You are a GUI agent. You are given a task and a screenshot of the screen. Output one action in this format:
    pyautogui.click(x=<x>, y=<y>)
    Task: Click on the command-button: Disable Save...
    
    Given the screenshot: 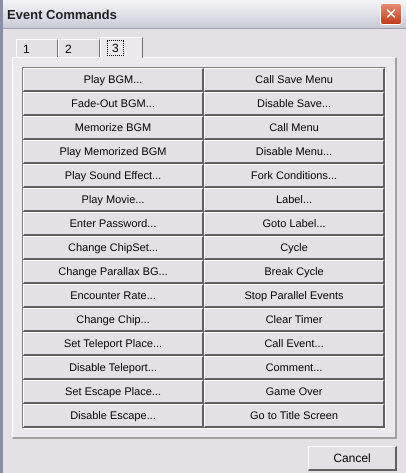 What is the action you would take?
    pyautogui.click(x=294, y=104)
    